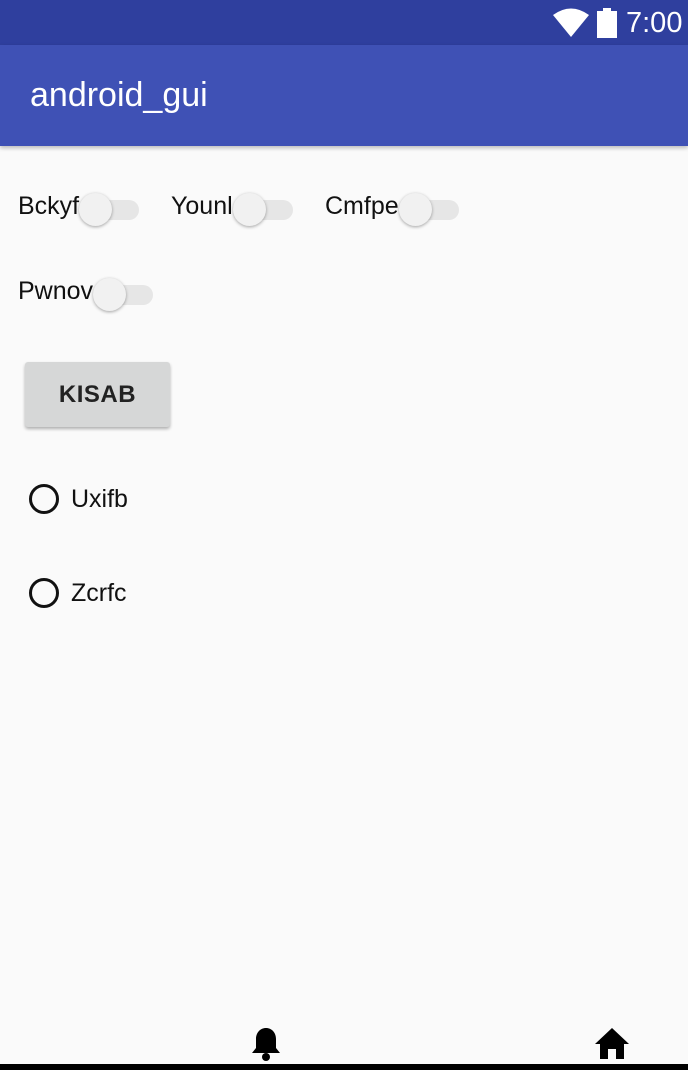 The height and width of the screenshot is (1070, 688). What do you see at coordinates (612, 1043) in the screenshot?
I see `home-icon` at bounding box center [612, 1043].